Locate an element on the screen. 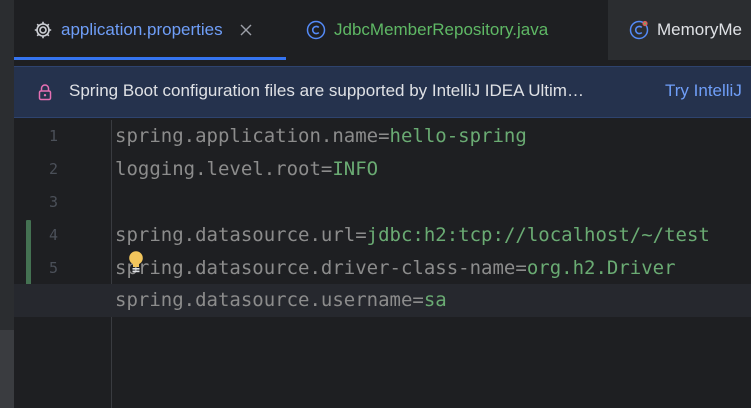  property-key: spring.datasource.username= is located at coordinates (269, 300).